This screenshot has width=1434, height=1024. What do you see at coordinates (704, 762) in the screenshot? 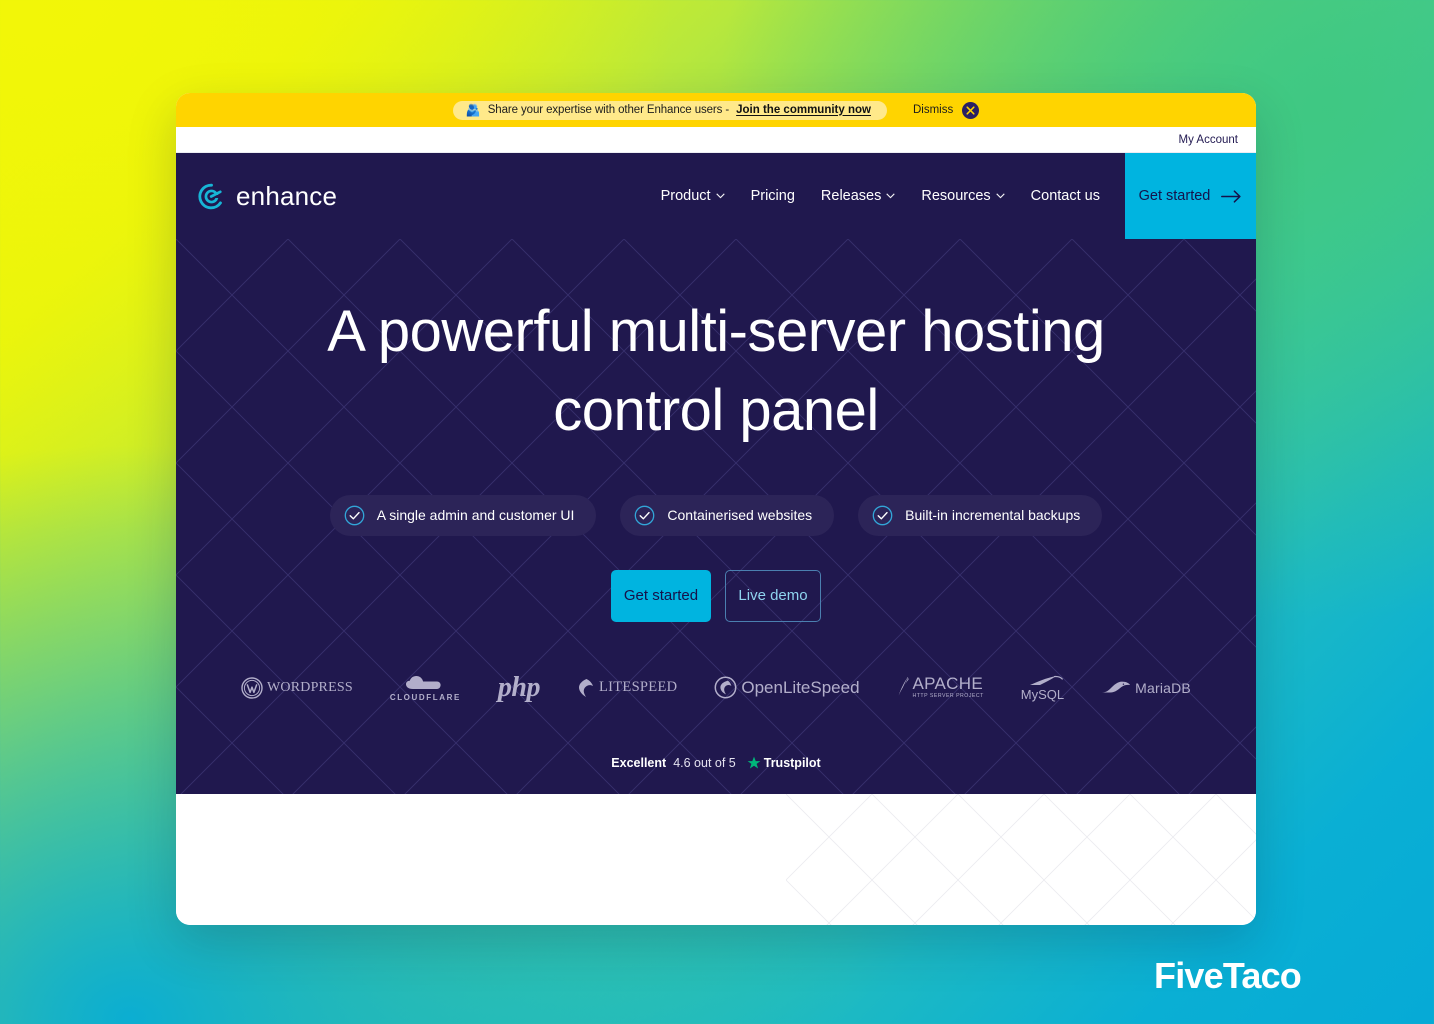
I see `trustpilot-score: 4.6 out of 5` at bounding box center [704, 762].